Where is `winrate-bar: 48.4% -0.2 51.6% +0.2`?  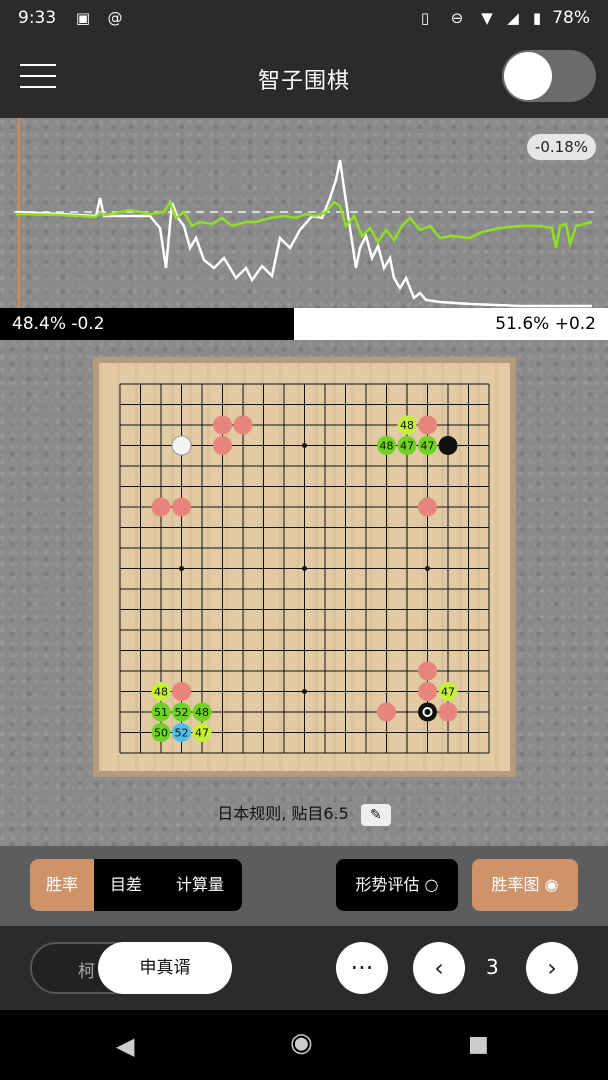
winrate-bar: 48.4% -0.2 51.6% +0.2 is located at coordinates (304, 324).